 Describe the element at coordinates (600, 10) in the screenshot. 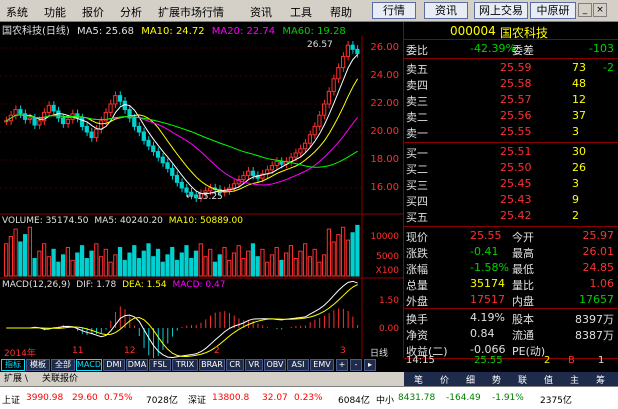

I see `close-icon: ×` at that location.